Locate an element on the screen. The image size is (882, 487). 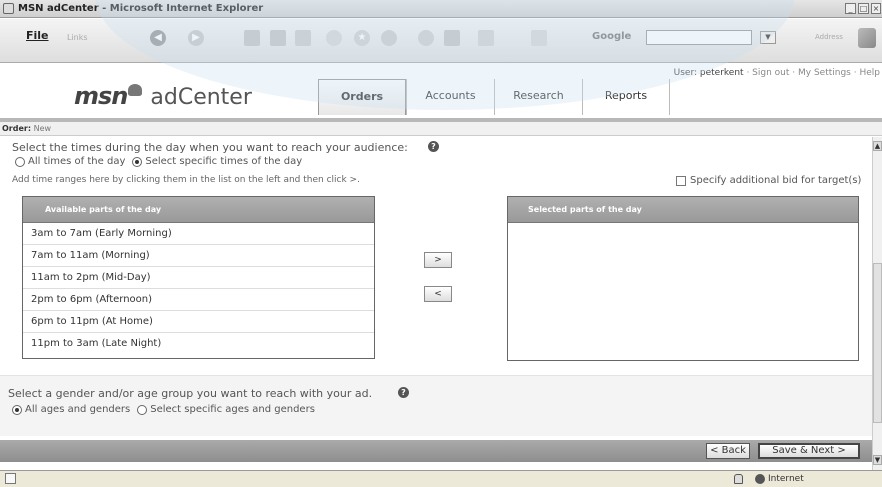
list-item: 2pm to 6pm (Afternoon) is located at coordinates (198, 300).